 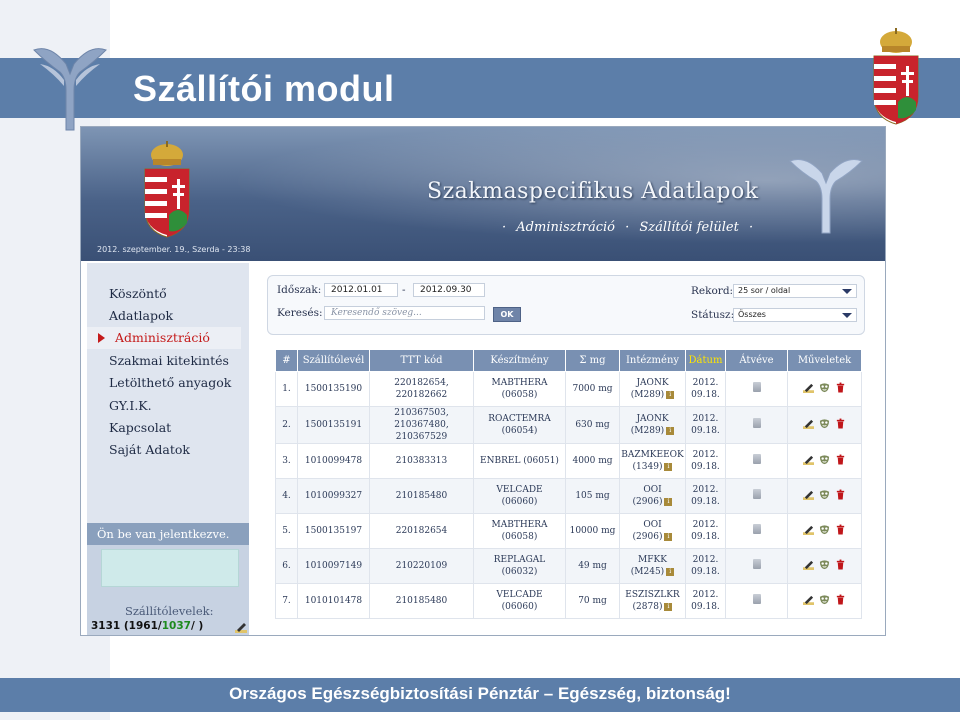 What do you see at coordinates (449, 290) in the screenshot?
I see `period-to-input: 2012.09.30` at bounding box center [449, 290].